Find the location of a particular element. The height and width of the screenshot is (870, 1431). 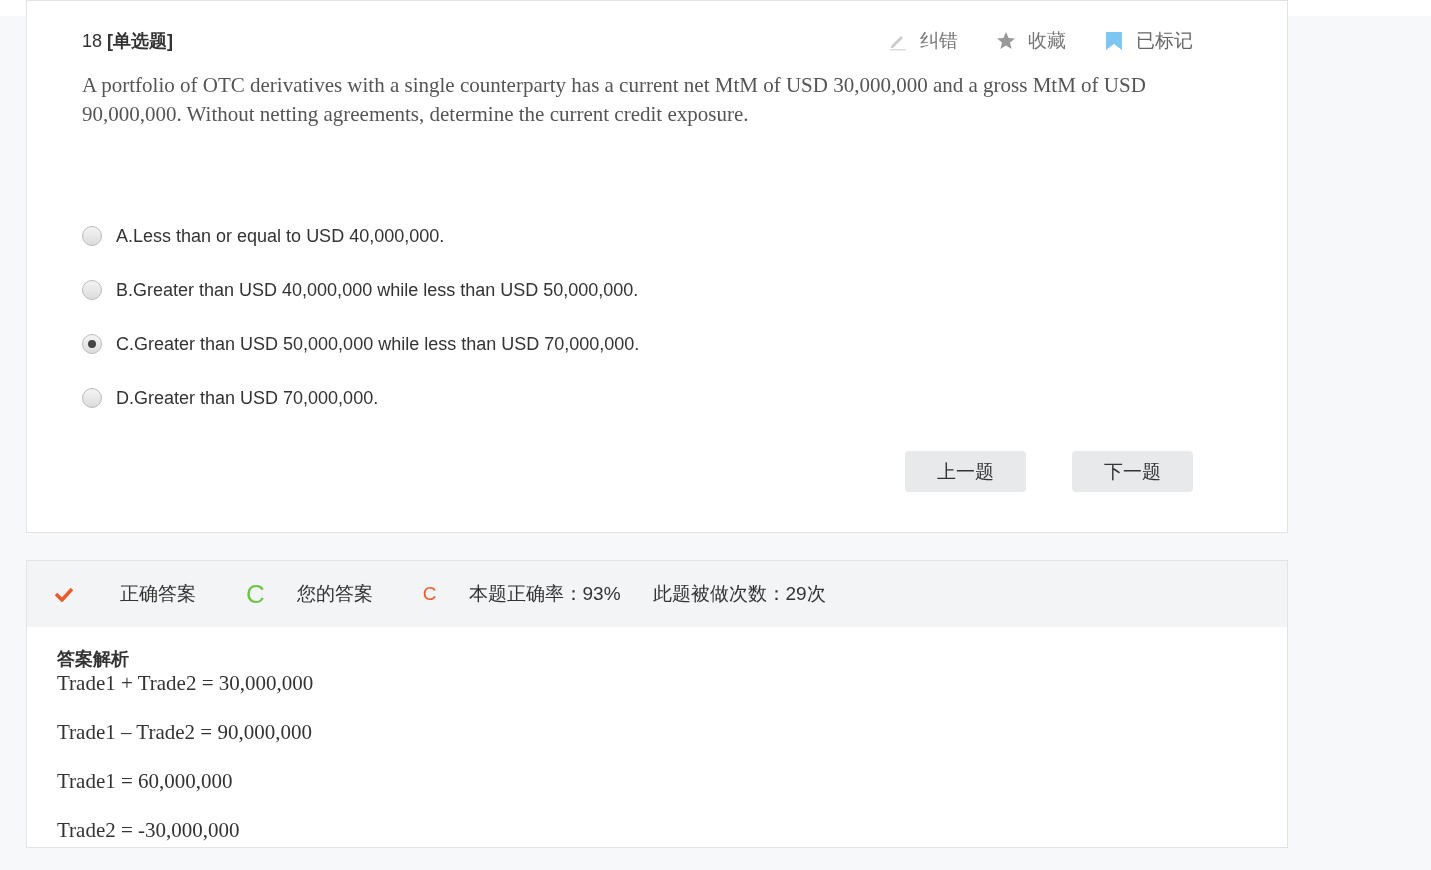

star-icon is located at coordinates (1006, 41).